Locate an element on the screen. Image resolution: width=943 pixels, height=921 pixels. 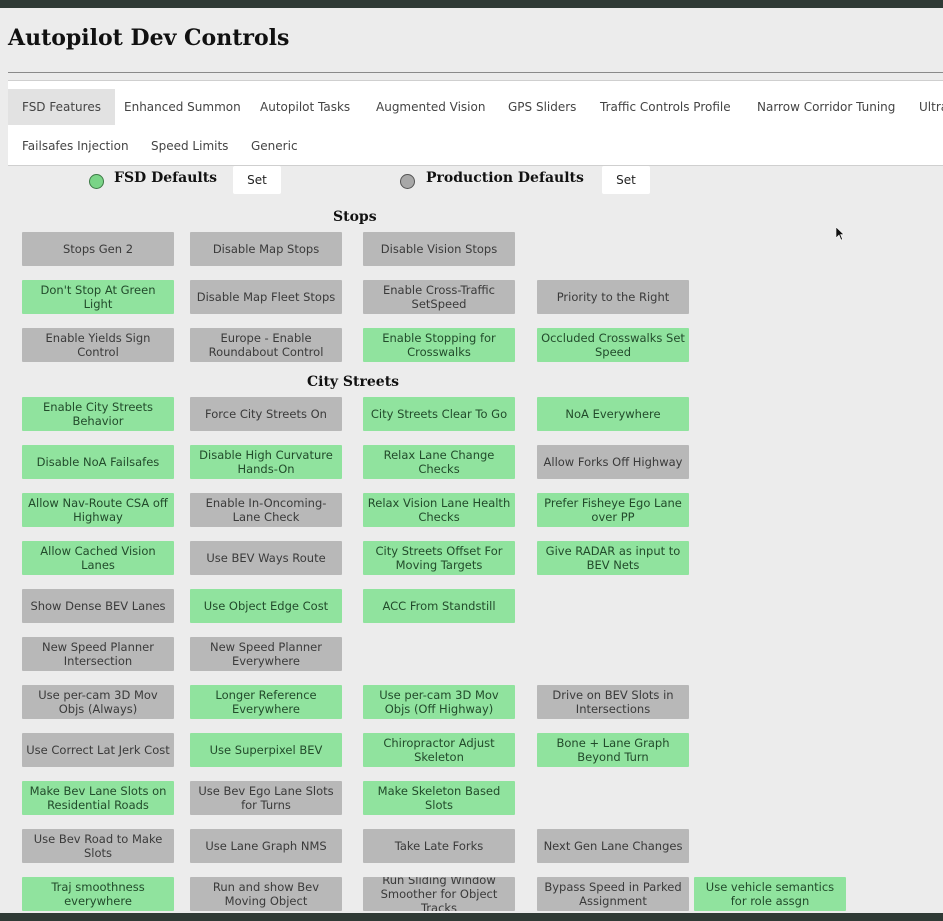
toggle-chiropractor-adjust-skeleton-button: Chiropractor Adjust Skeleton is located at coordinates (439, 750).